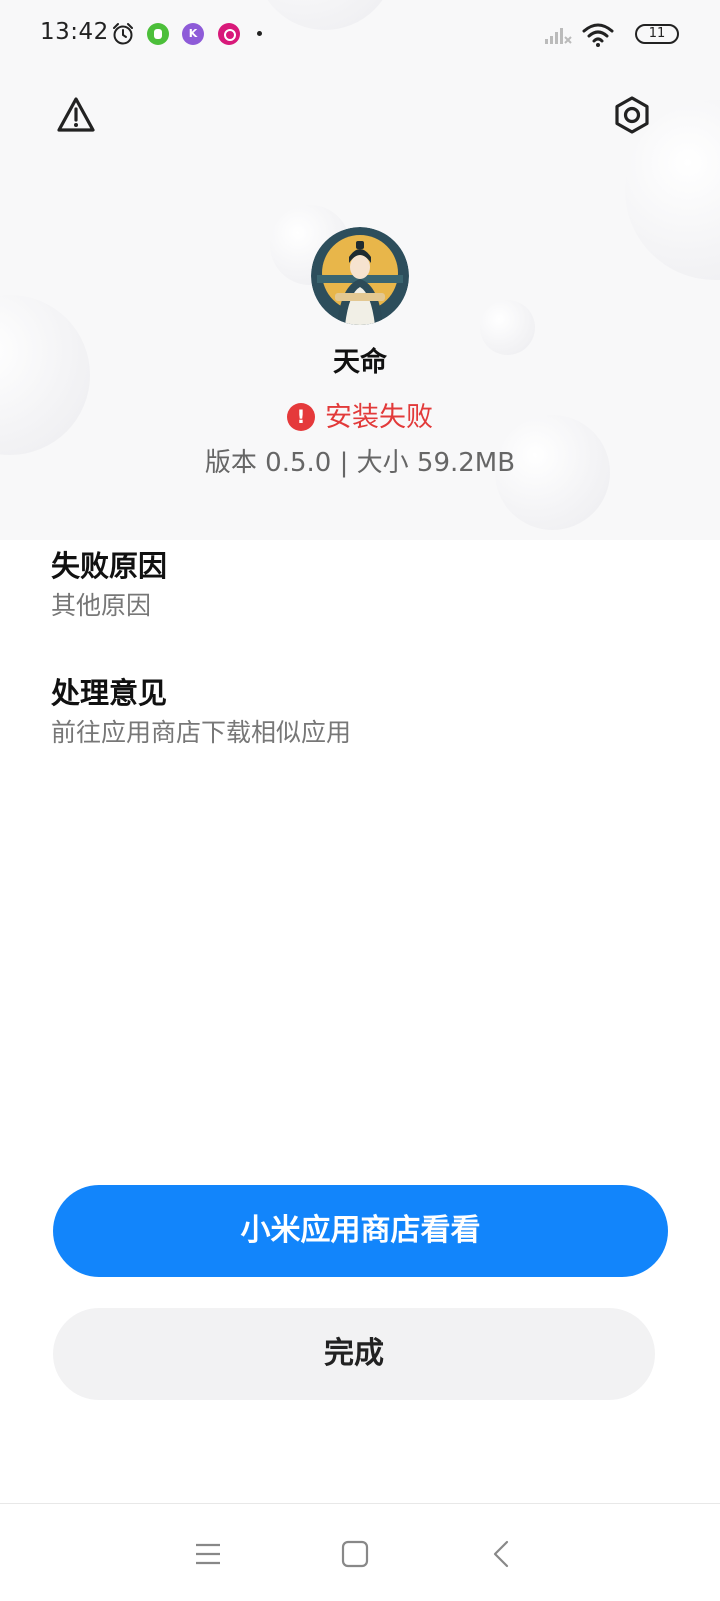 The height and width of the screenshot is (1601, 720). I want to click on app-name: 天命, so click(360, 362).